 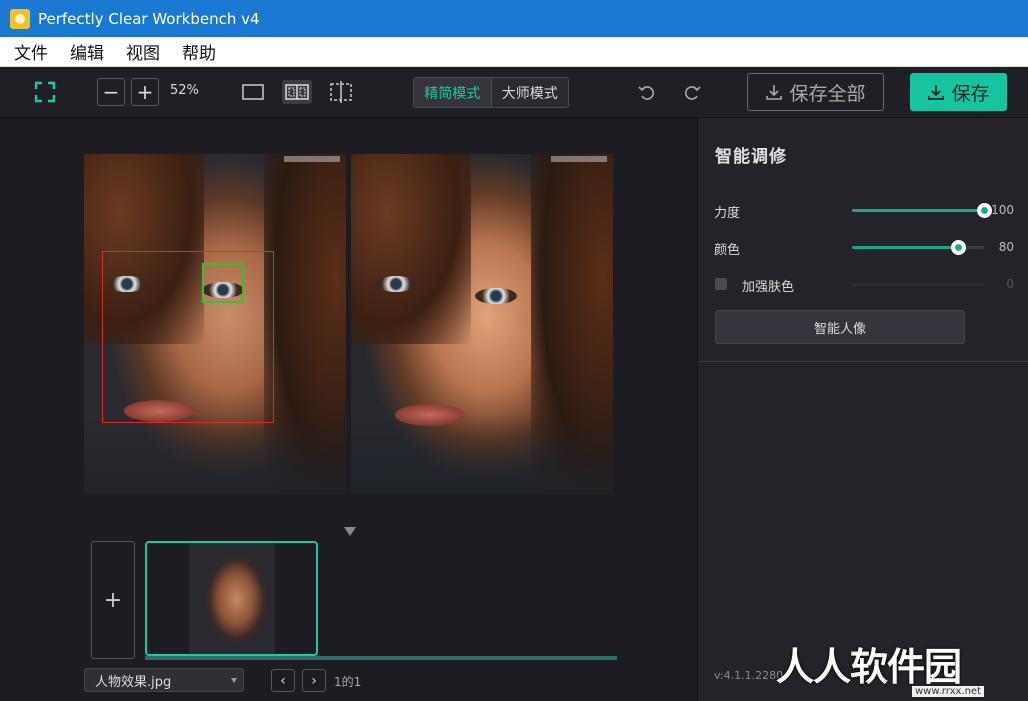 What do you see at coordinates (145, 92) in the screenshot?
I see `zoom-in-button: +` at bounding box center [145, 92].